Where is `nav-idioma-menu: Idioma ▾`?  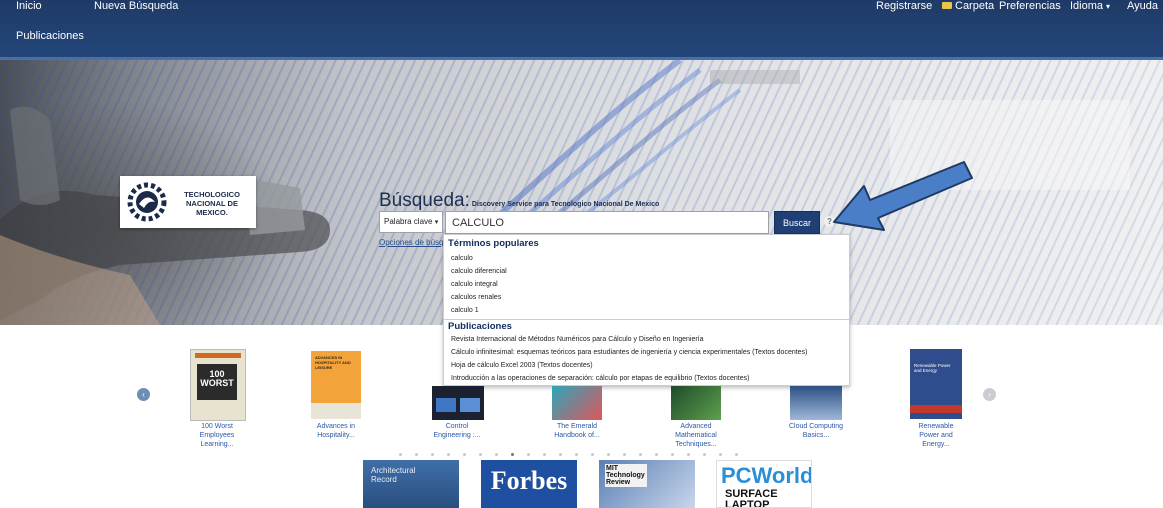 nav-idioma-menu: Idioma ▾ is located at coordinates (1090, 6).